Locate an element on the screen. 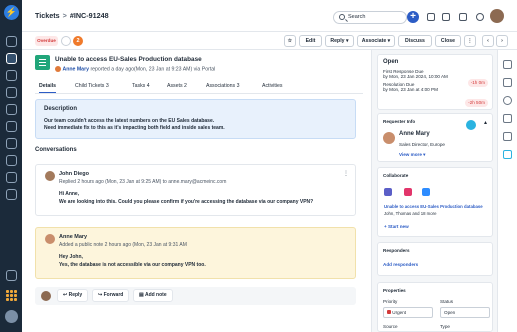 The width and height of the screenshot is (517, 332). tab-activities: Activities is located at coordinates (272, 86).